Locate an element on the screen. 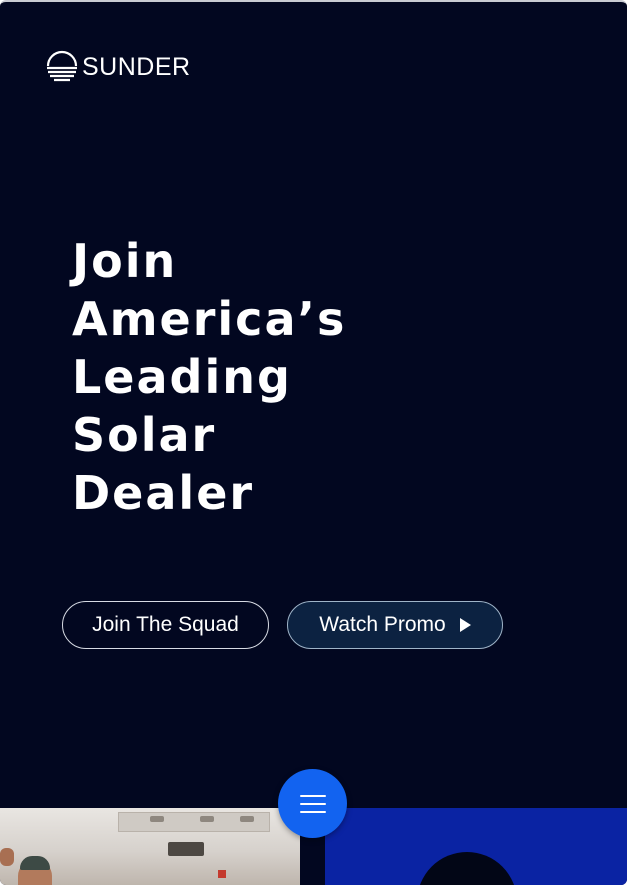 Image resolution: width=627 pixels, height=885 pixels. hamburger-menu-icon is located at coordinates (312, 803).